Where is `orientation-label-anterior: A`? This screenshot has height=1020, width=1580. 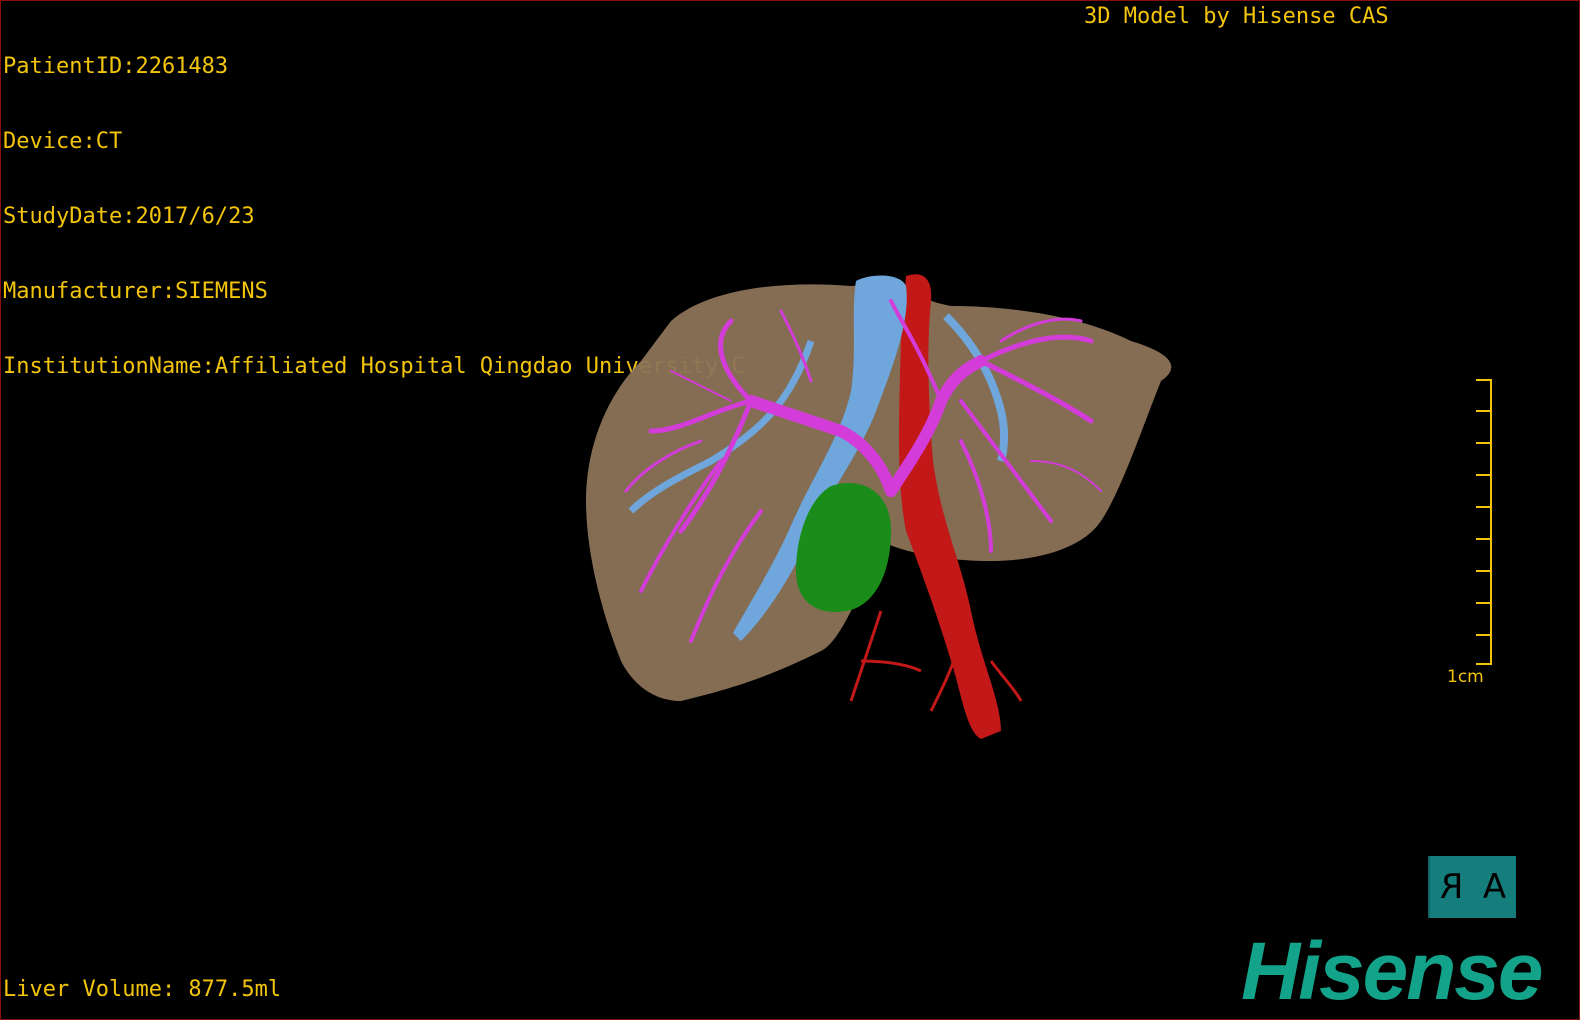 orientation-label-anterior: A is located at coordinates (1494, 887).